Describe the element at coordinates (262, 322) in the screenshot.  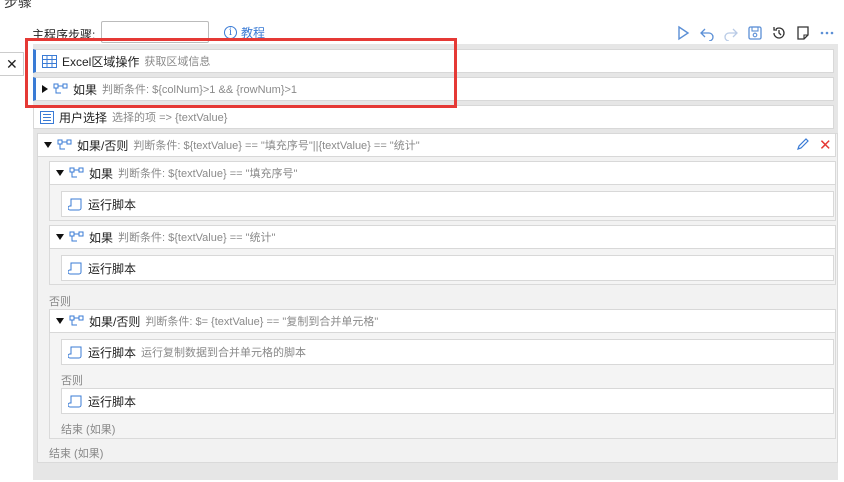
I see `step-desc: 判断条件: $= {textValue} == "复制到合并单元格"` at that location.